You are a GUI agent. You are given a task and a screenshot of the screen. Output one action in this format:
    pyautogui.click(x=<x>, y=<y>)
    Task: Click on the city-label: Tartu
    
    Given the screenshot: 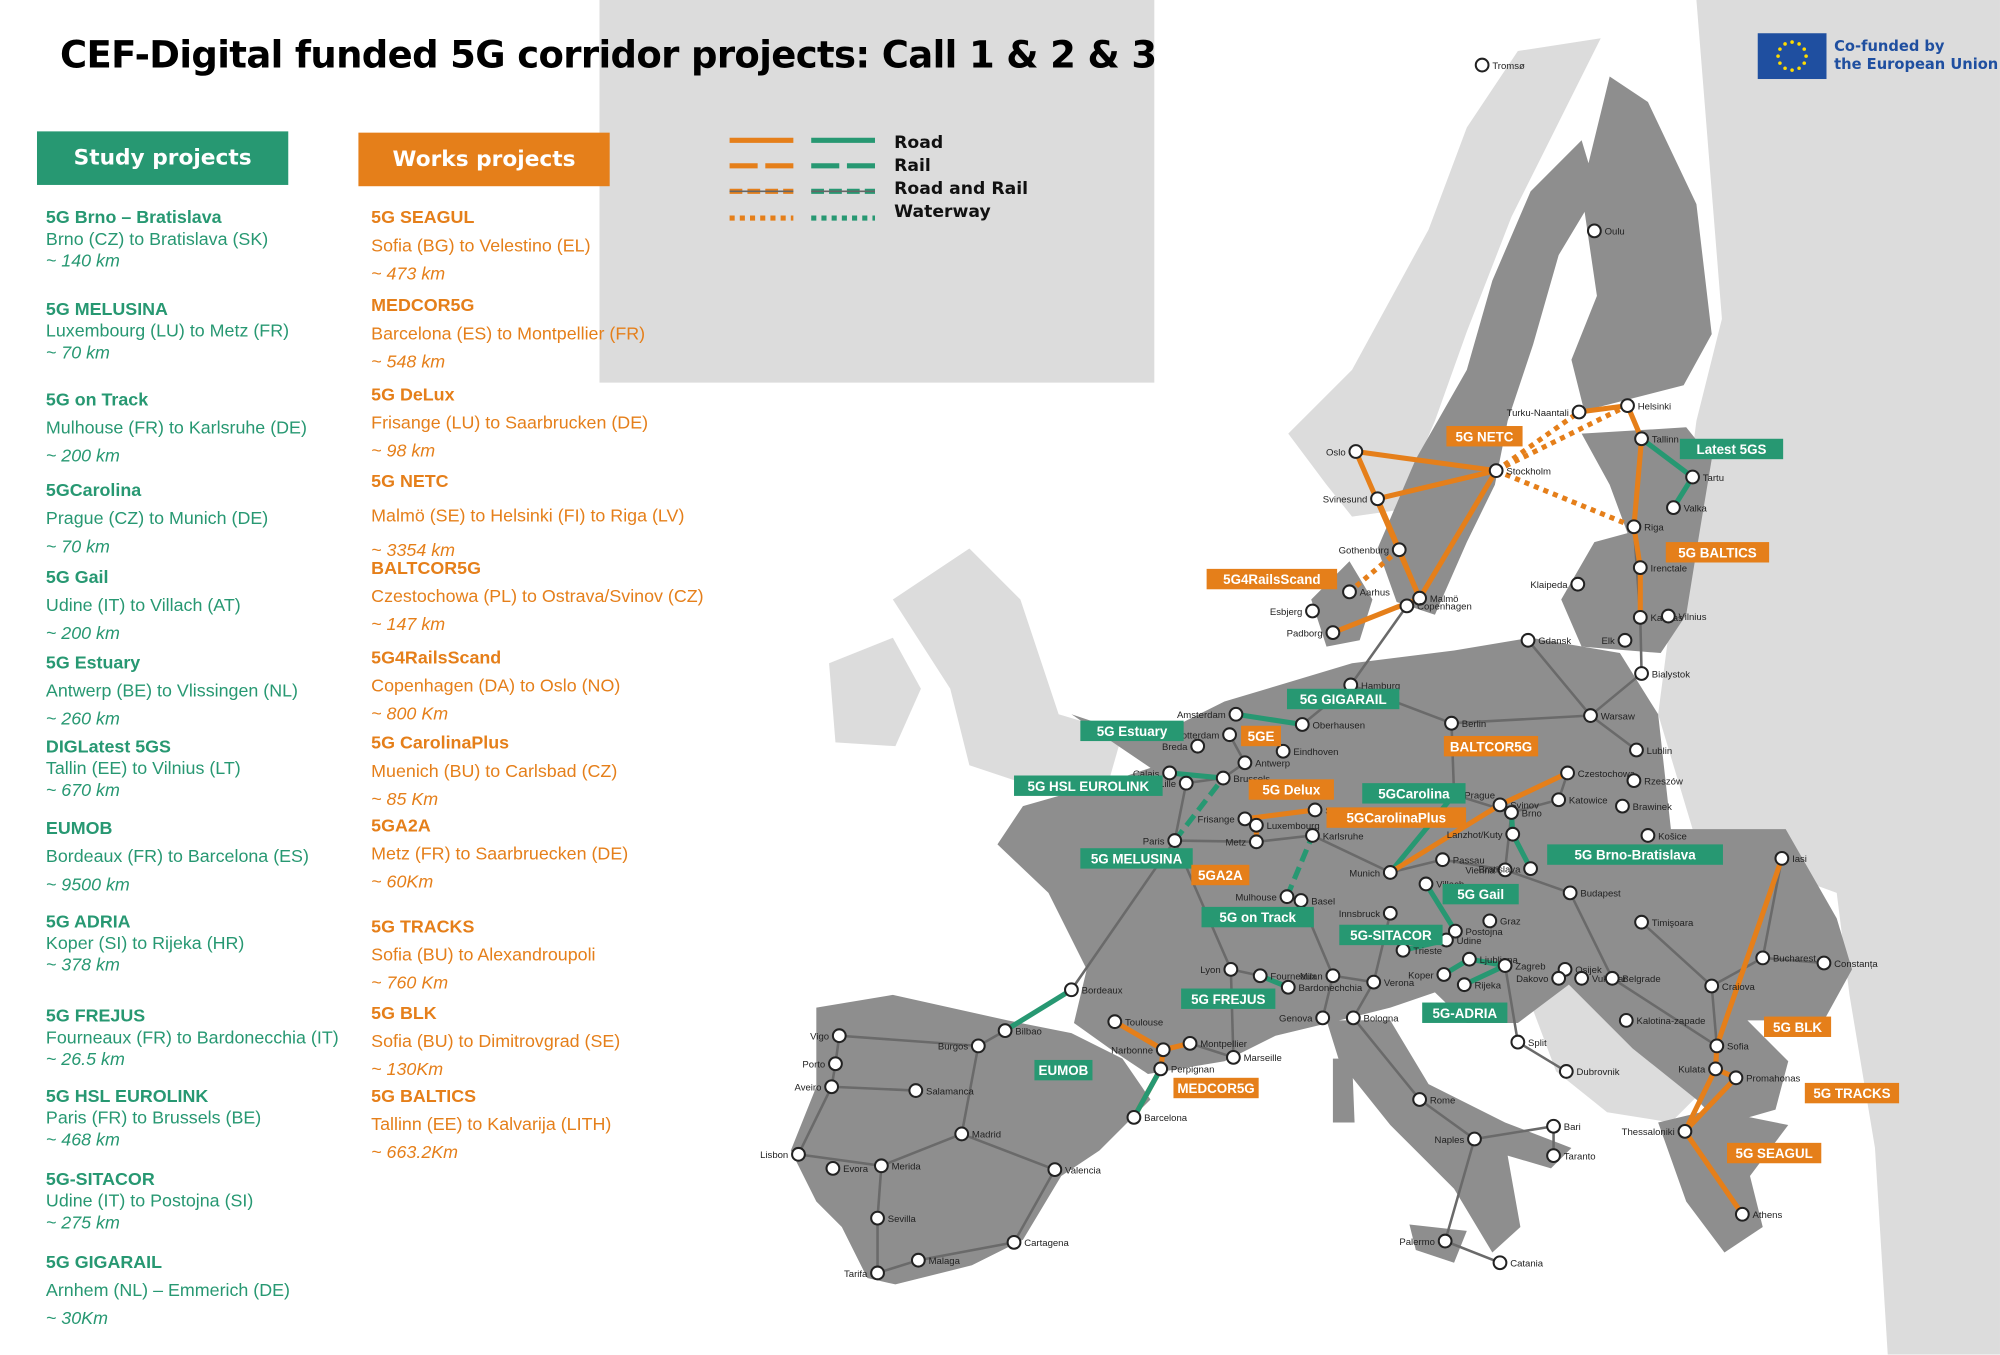 What is the action you would take?
    pyautogui.click(x=1713, y=478)
    